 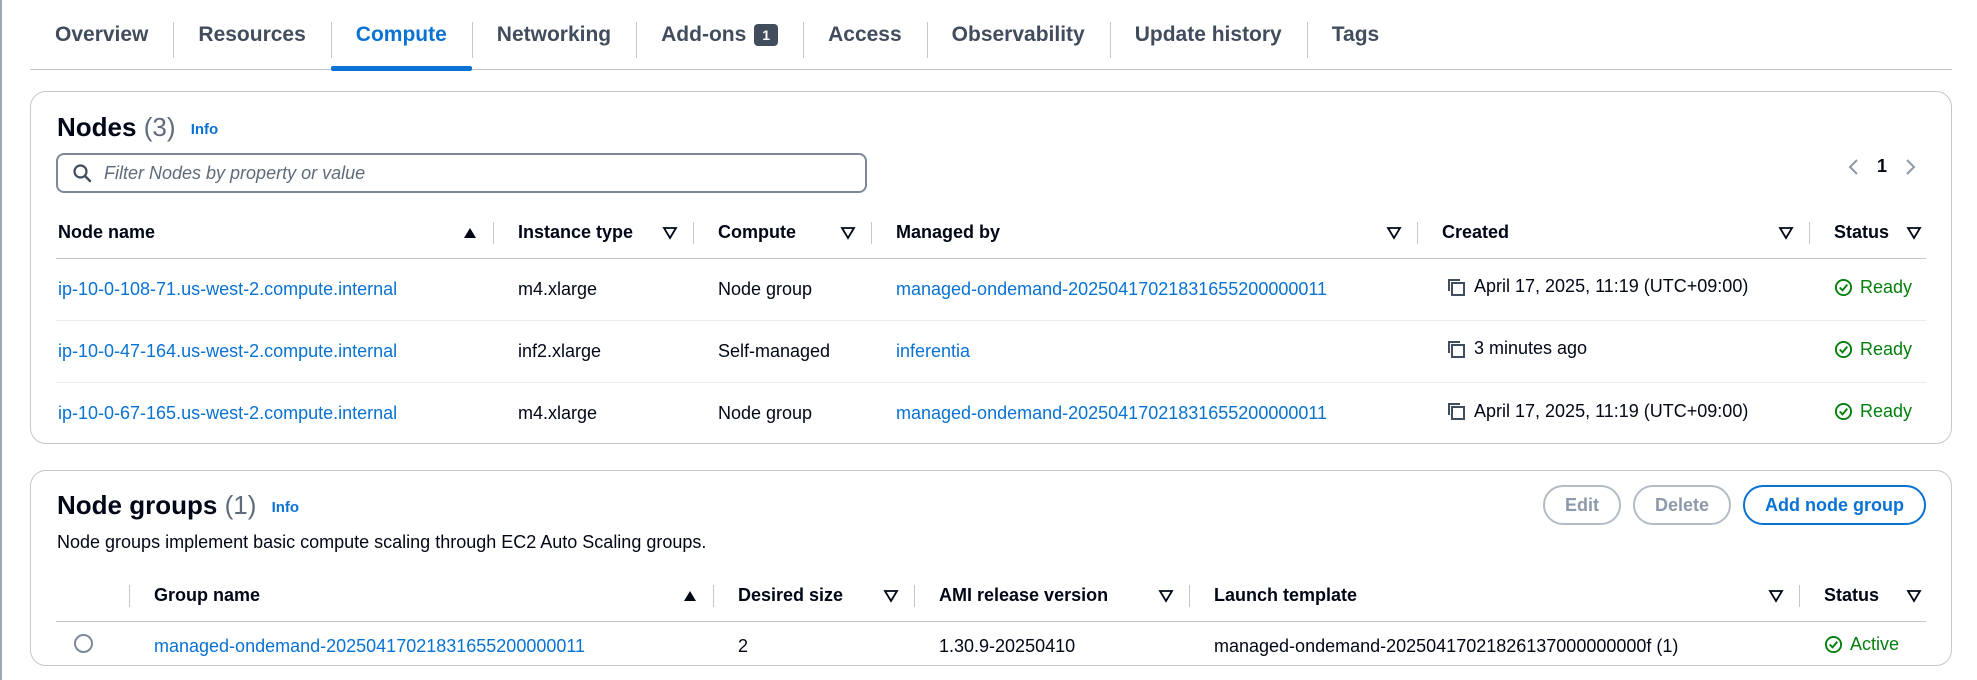 I want to click on column-header-instance-type: Instance type, so click(x=594, y=233).